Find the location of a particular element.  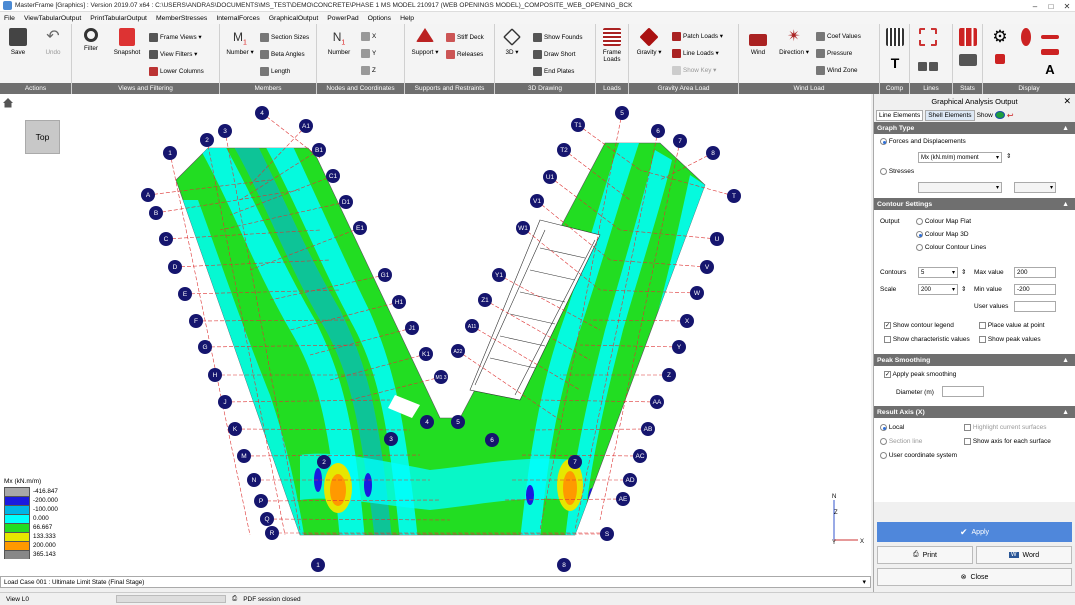

grid-bubble: 2 is located at coordinates (207, 140).